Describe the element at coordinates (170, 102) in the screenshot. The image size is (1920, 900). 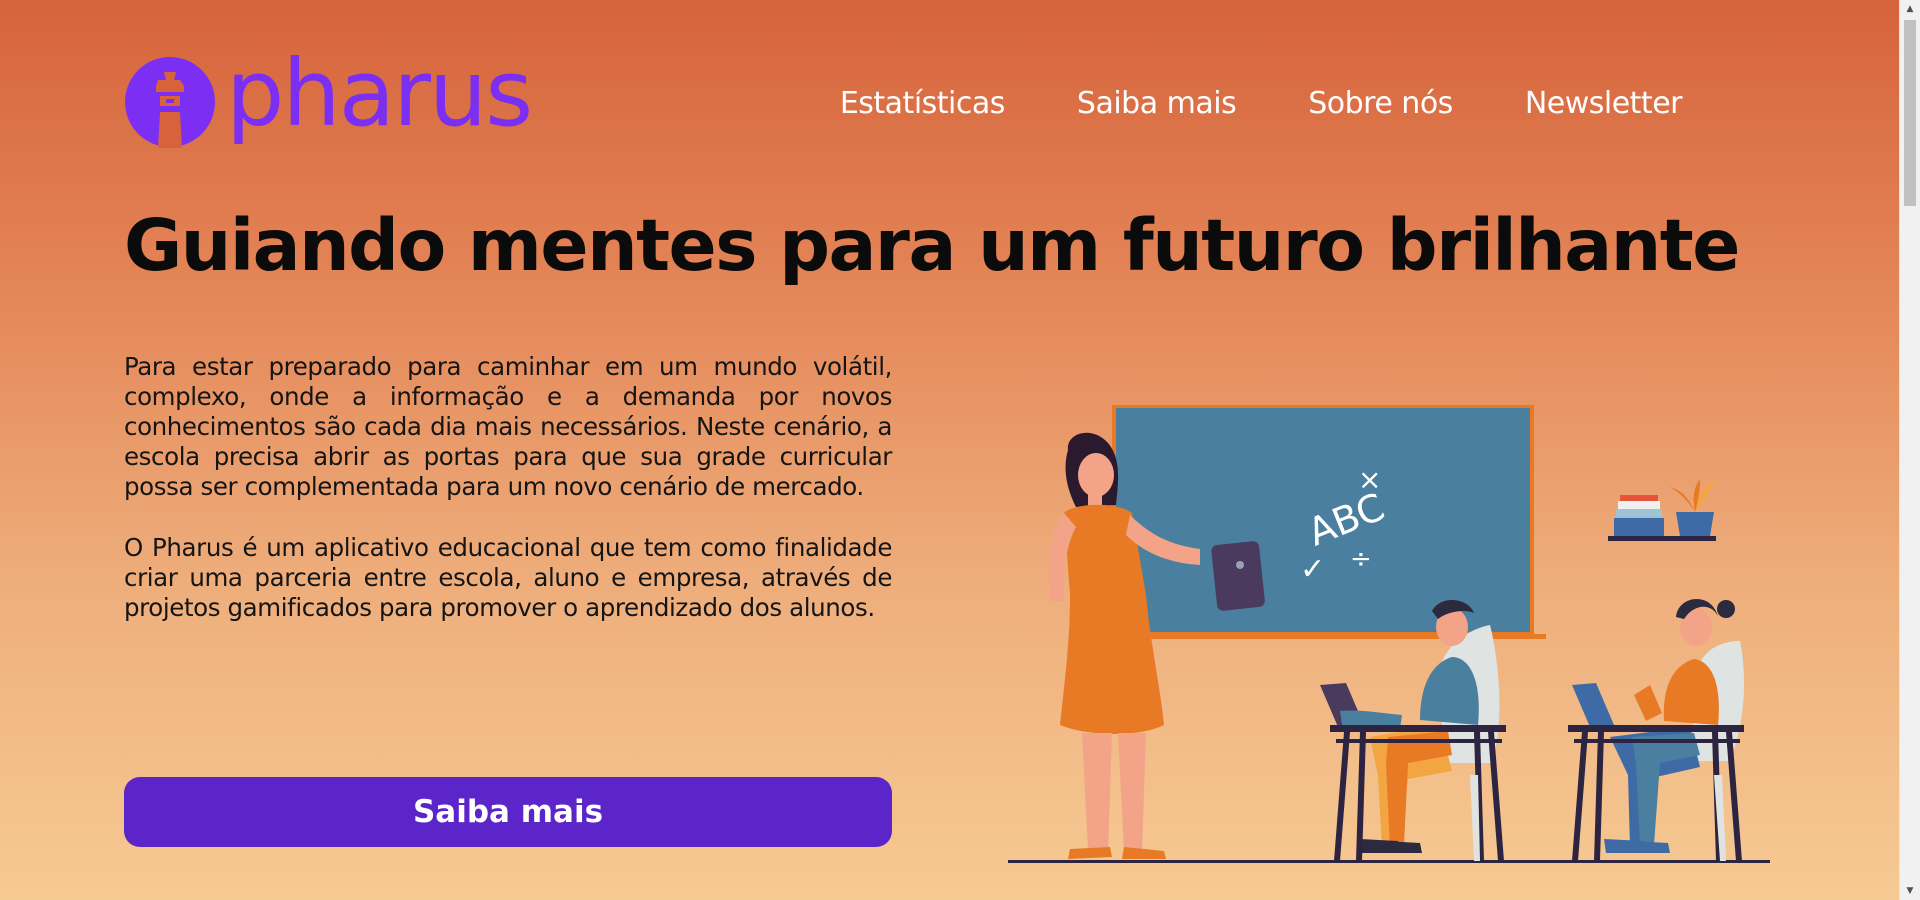
I see `lighthouse-icon` at that location.